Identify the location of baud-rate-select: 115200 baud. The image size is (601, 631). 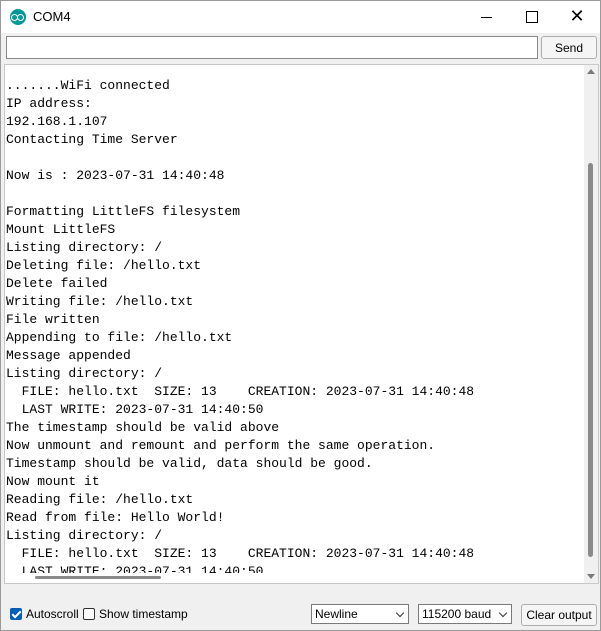
(465, 614).